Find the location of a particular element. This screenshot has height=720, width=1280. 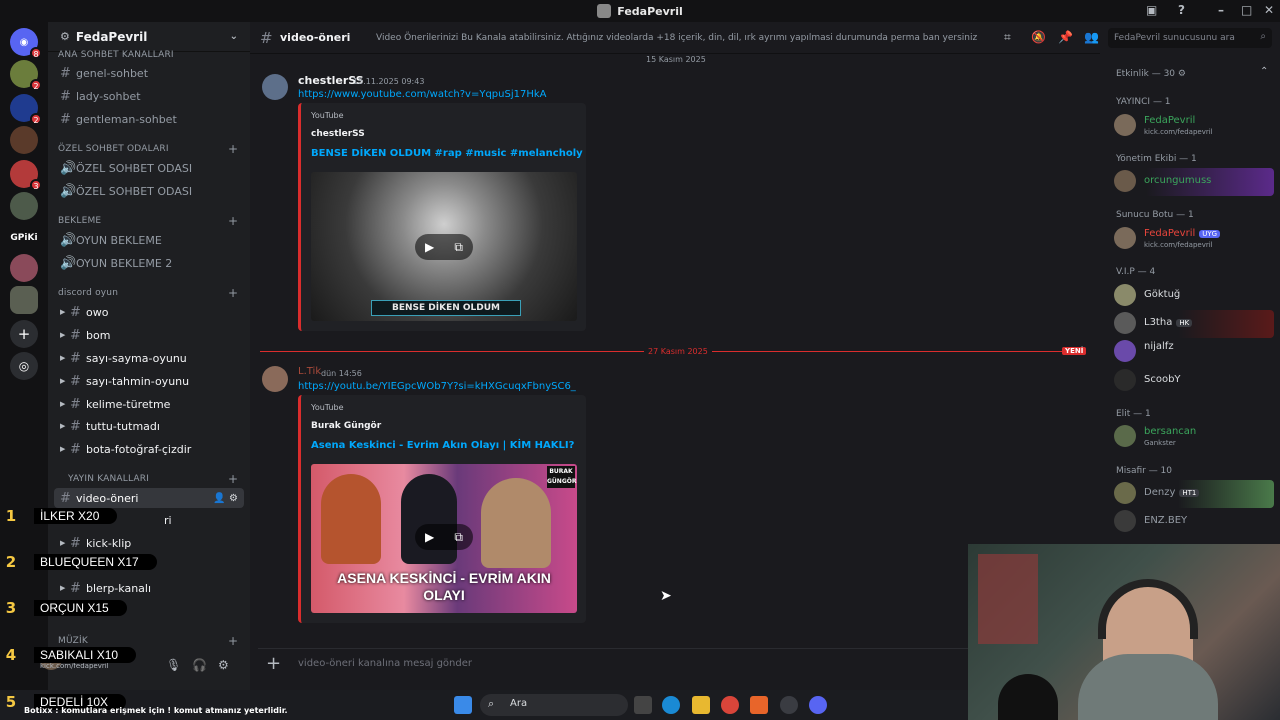

member-item: nijalfz is located at coordinates (1194, 352).